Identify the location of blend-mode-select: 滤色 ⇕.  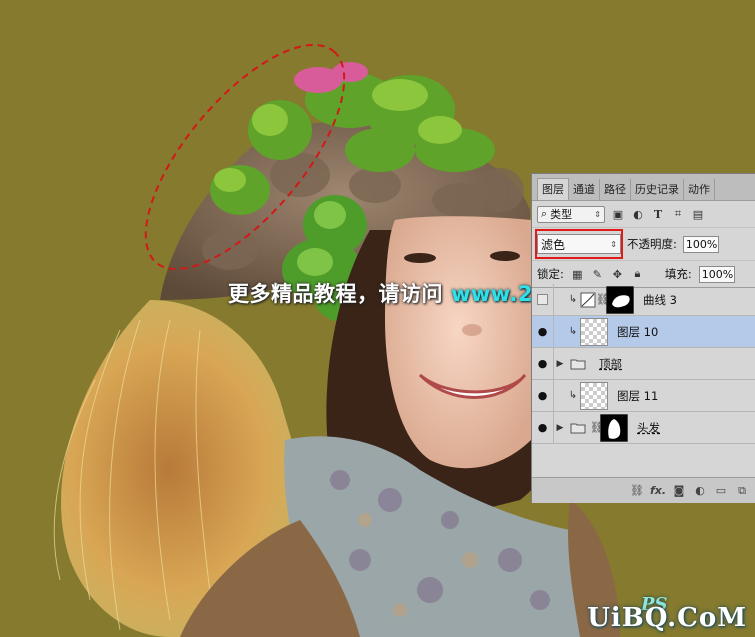
(579, 244).